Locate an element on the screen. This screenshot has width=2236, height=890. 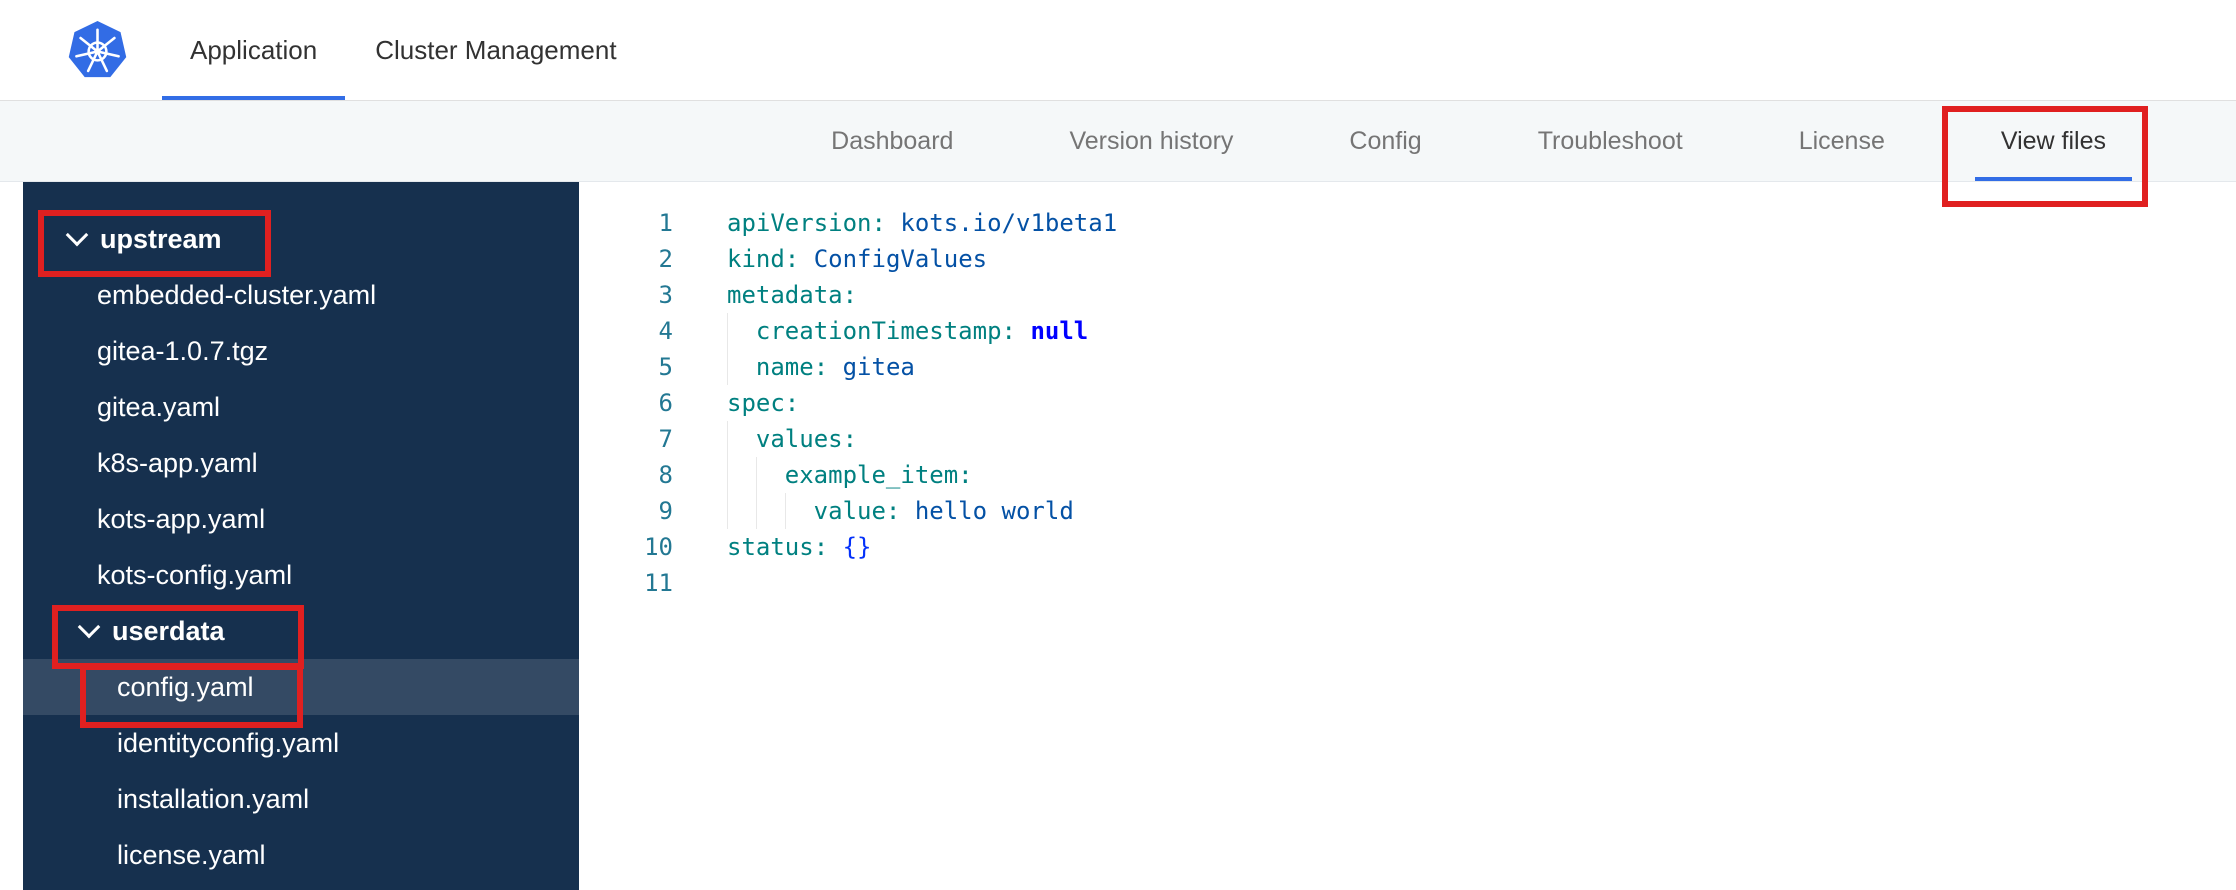
tree-file-gitea-1-0-7-tgz: gitea-1.0.7.tgz is located at coordinates (301, 351).